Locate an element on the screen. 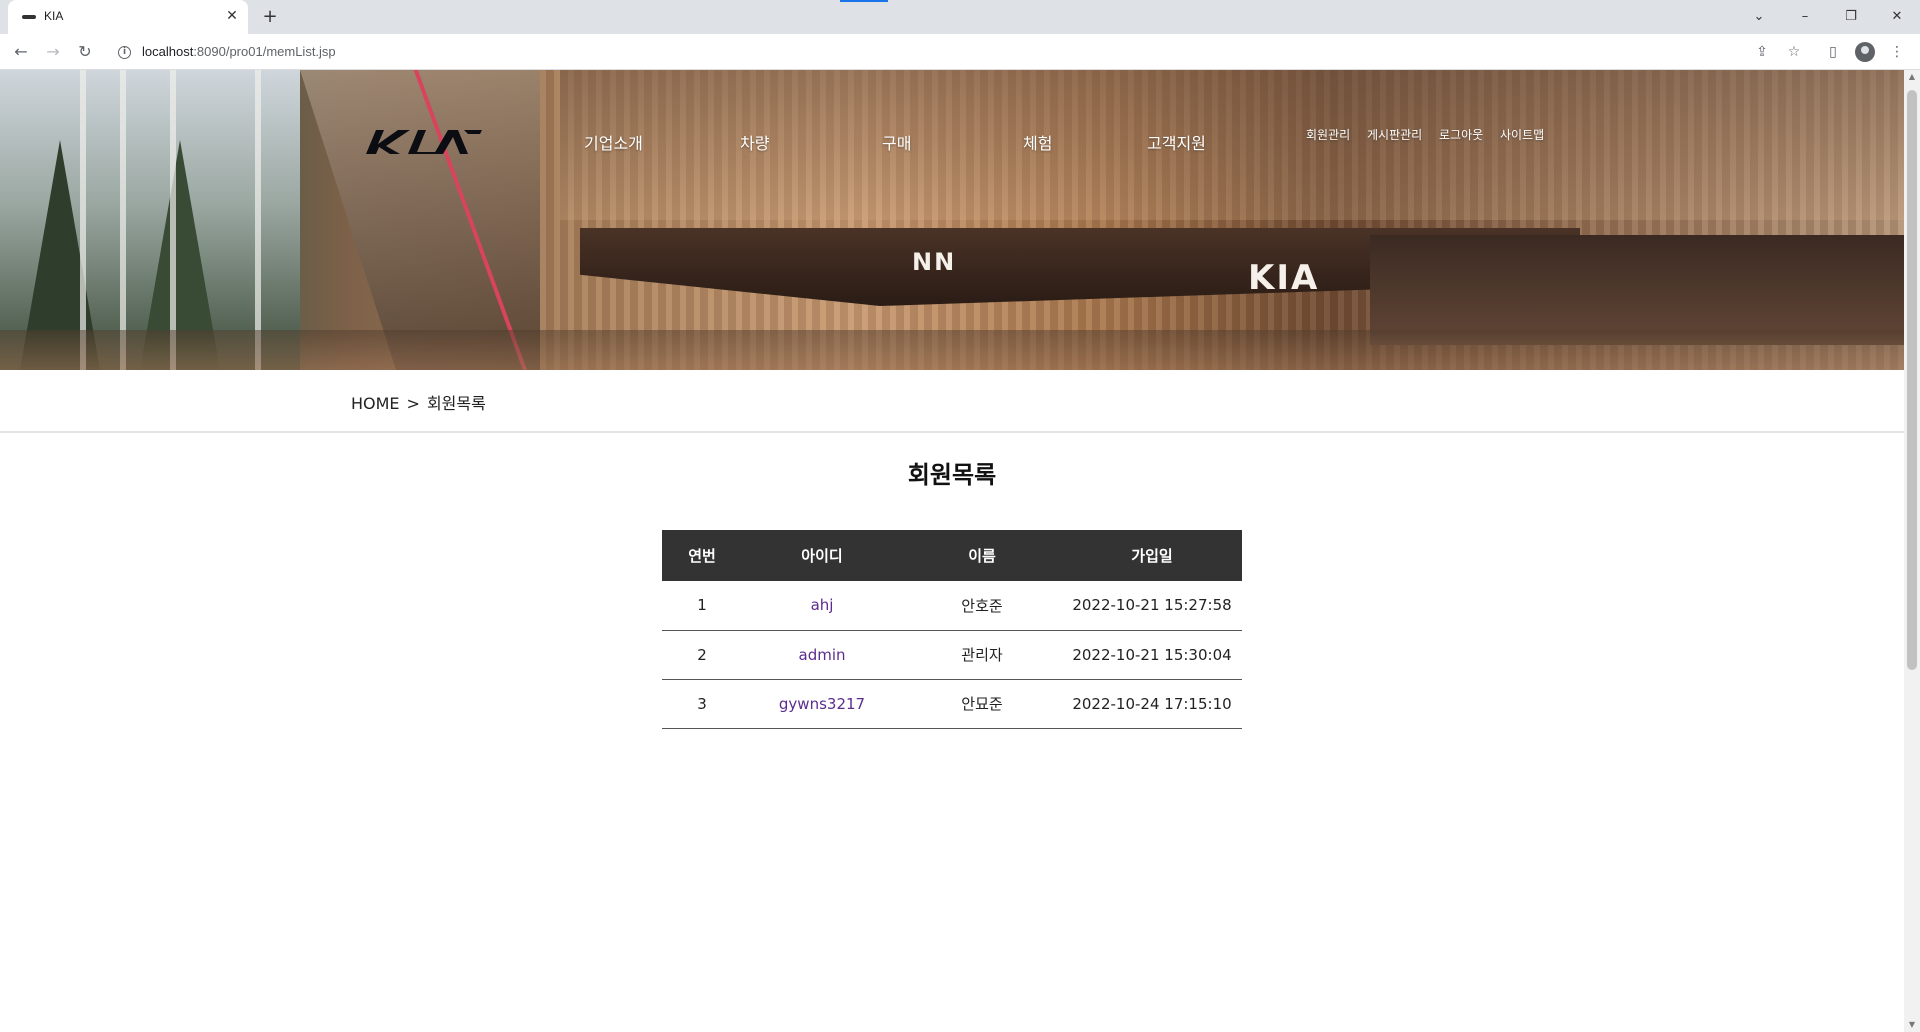 The height and width of the screenshot is (1032, 1920). hero-glass-wall is located at coordinates (420, 220).